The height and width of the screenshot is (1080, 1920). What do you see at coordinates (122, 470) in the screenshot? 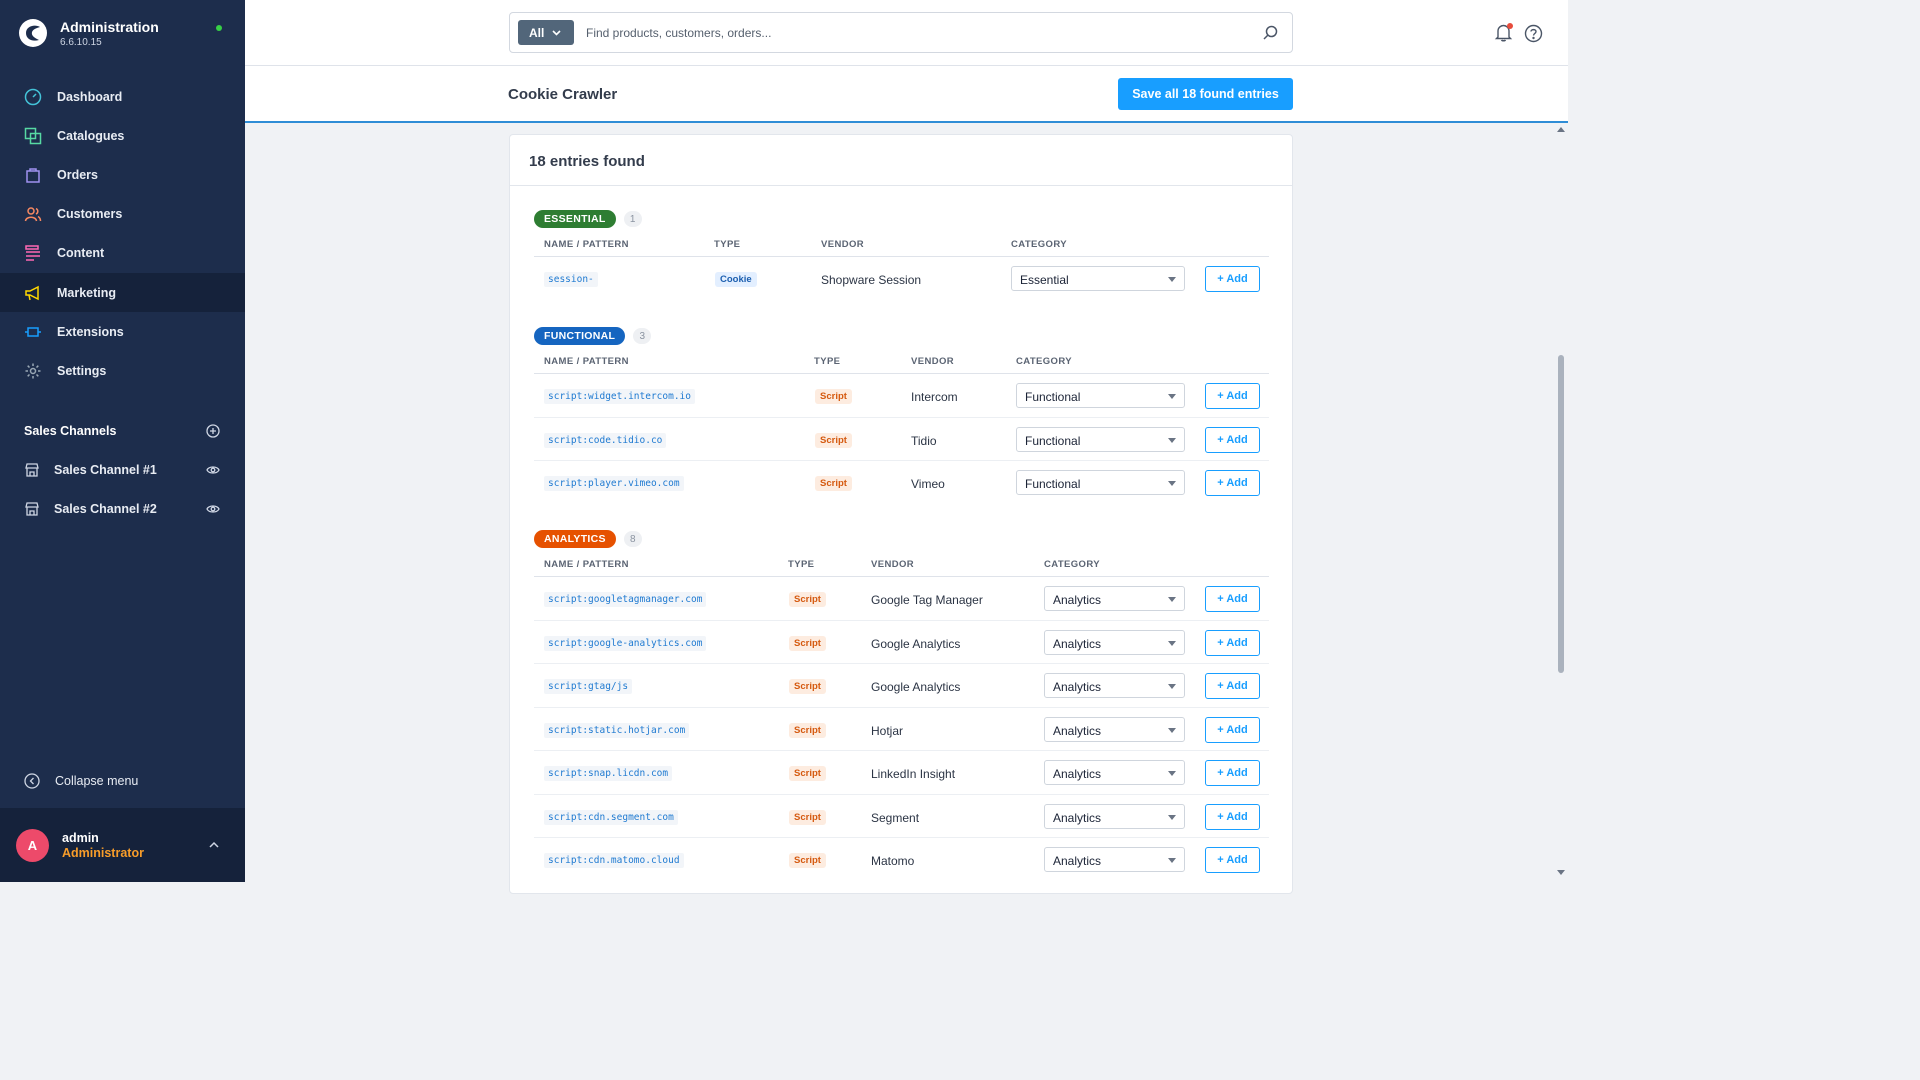
I see `sales-channel-item-1: Sales Channel #1` at bounding box center [122, 470].